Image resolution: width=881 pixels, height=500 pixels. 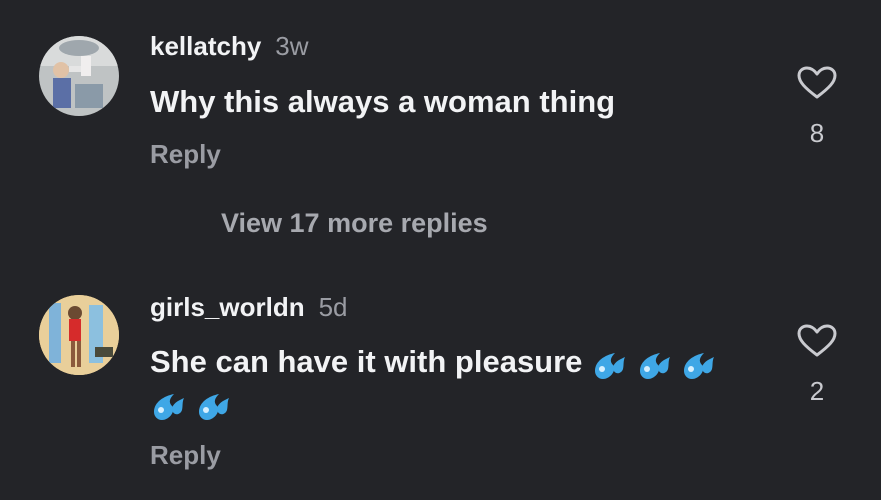 What do you see at coordinates (450, 384) in the screenshot?
I see `comment-text: She can have it with pleasure` at bounding box center [450, 384].